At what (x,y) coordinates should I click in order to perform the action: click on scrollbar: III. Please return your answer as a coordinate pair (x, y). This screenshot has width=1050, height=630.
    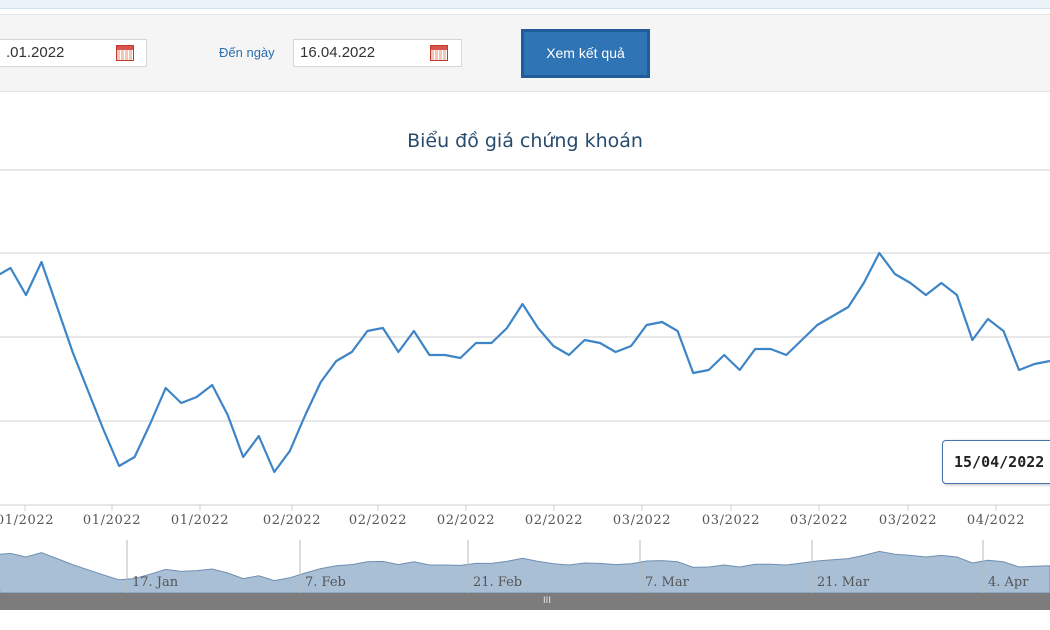
    Looking at the image, I should click on (525, 601).